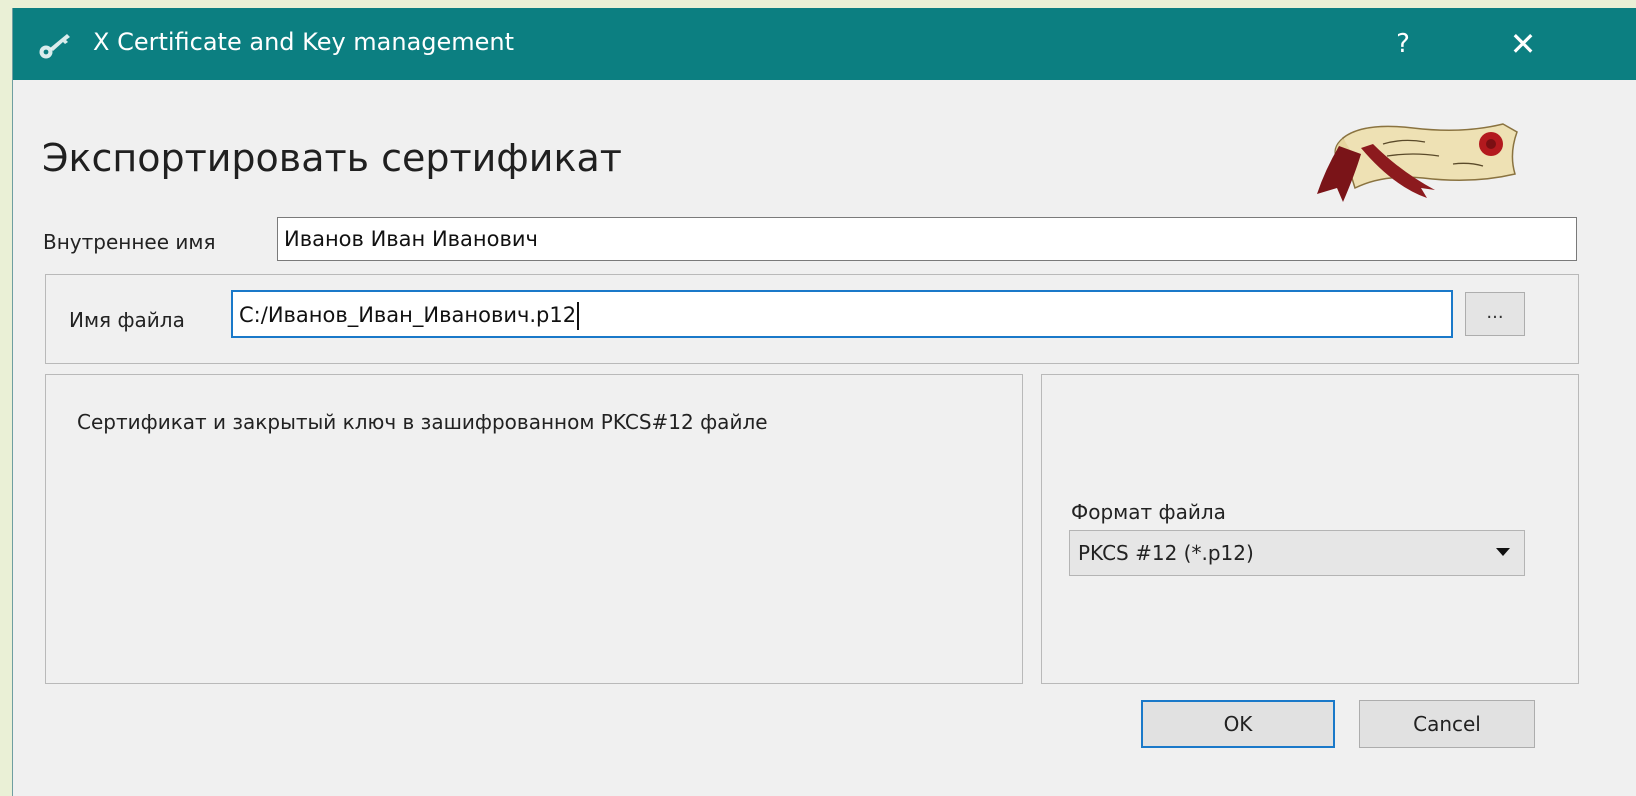 The height and width of the screenshot is (796, 1636). What do you see at coordinates (1238, 724) in the screenshot?
I see `ok-button: OK` at bounding box center [1238, 724].